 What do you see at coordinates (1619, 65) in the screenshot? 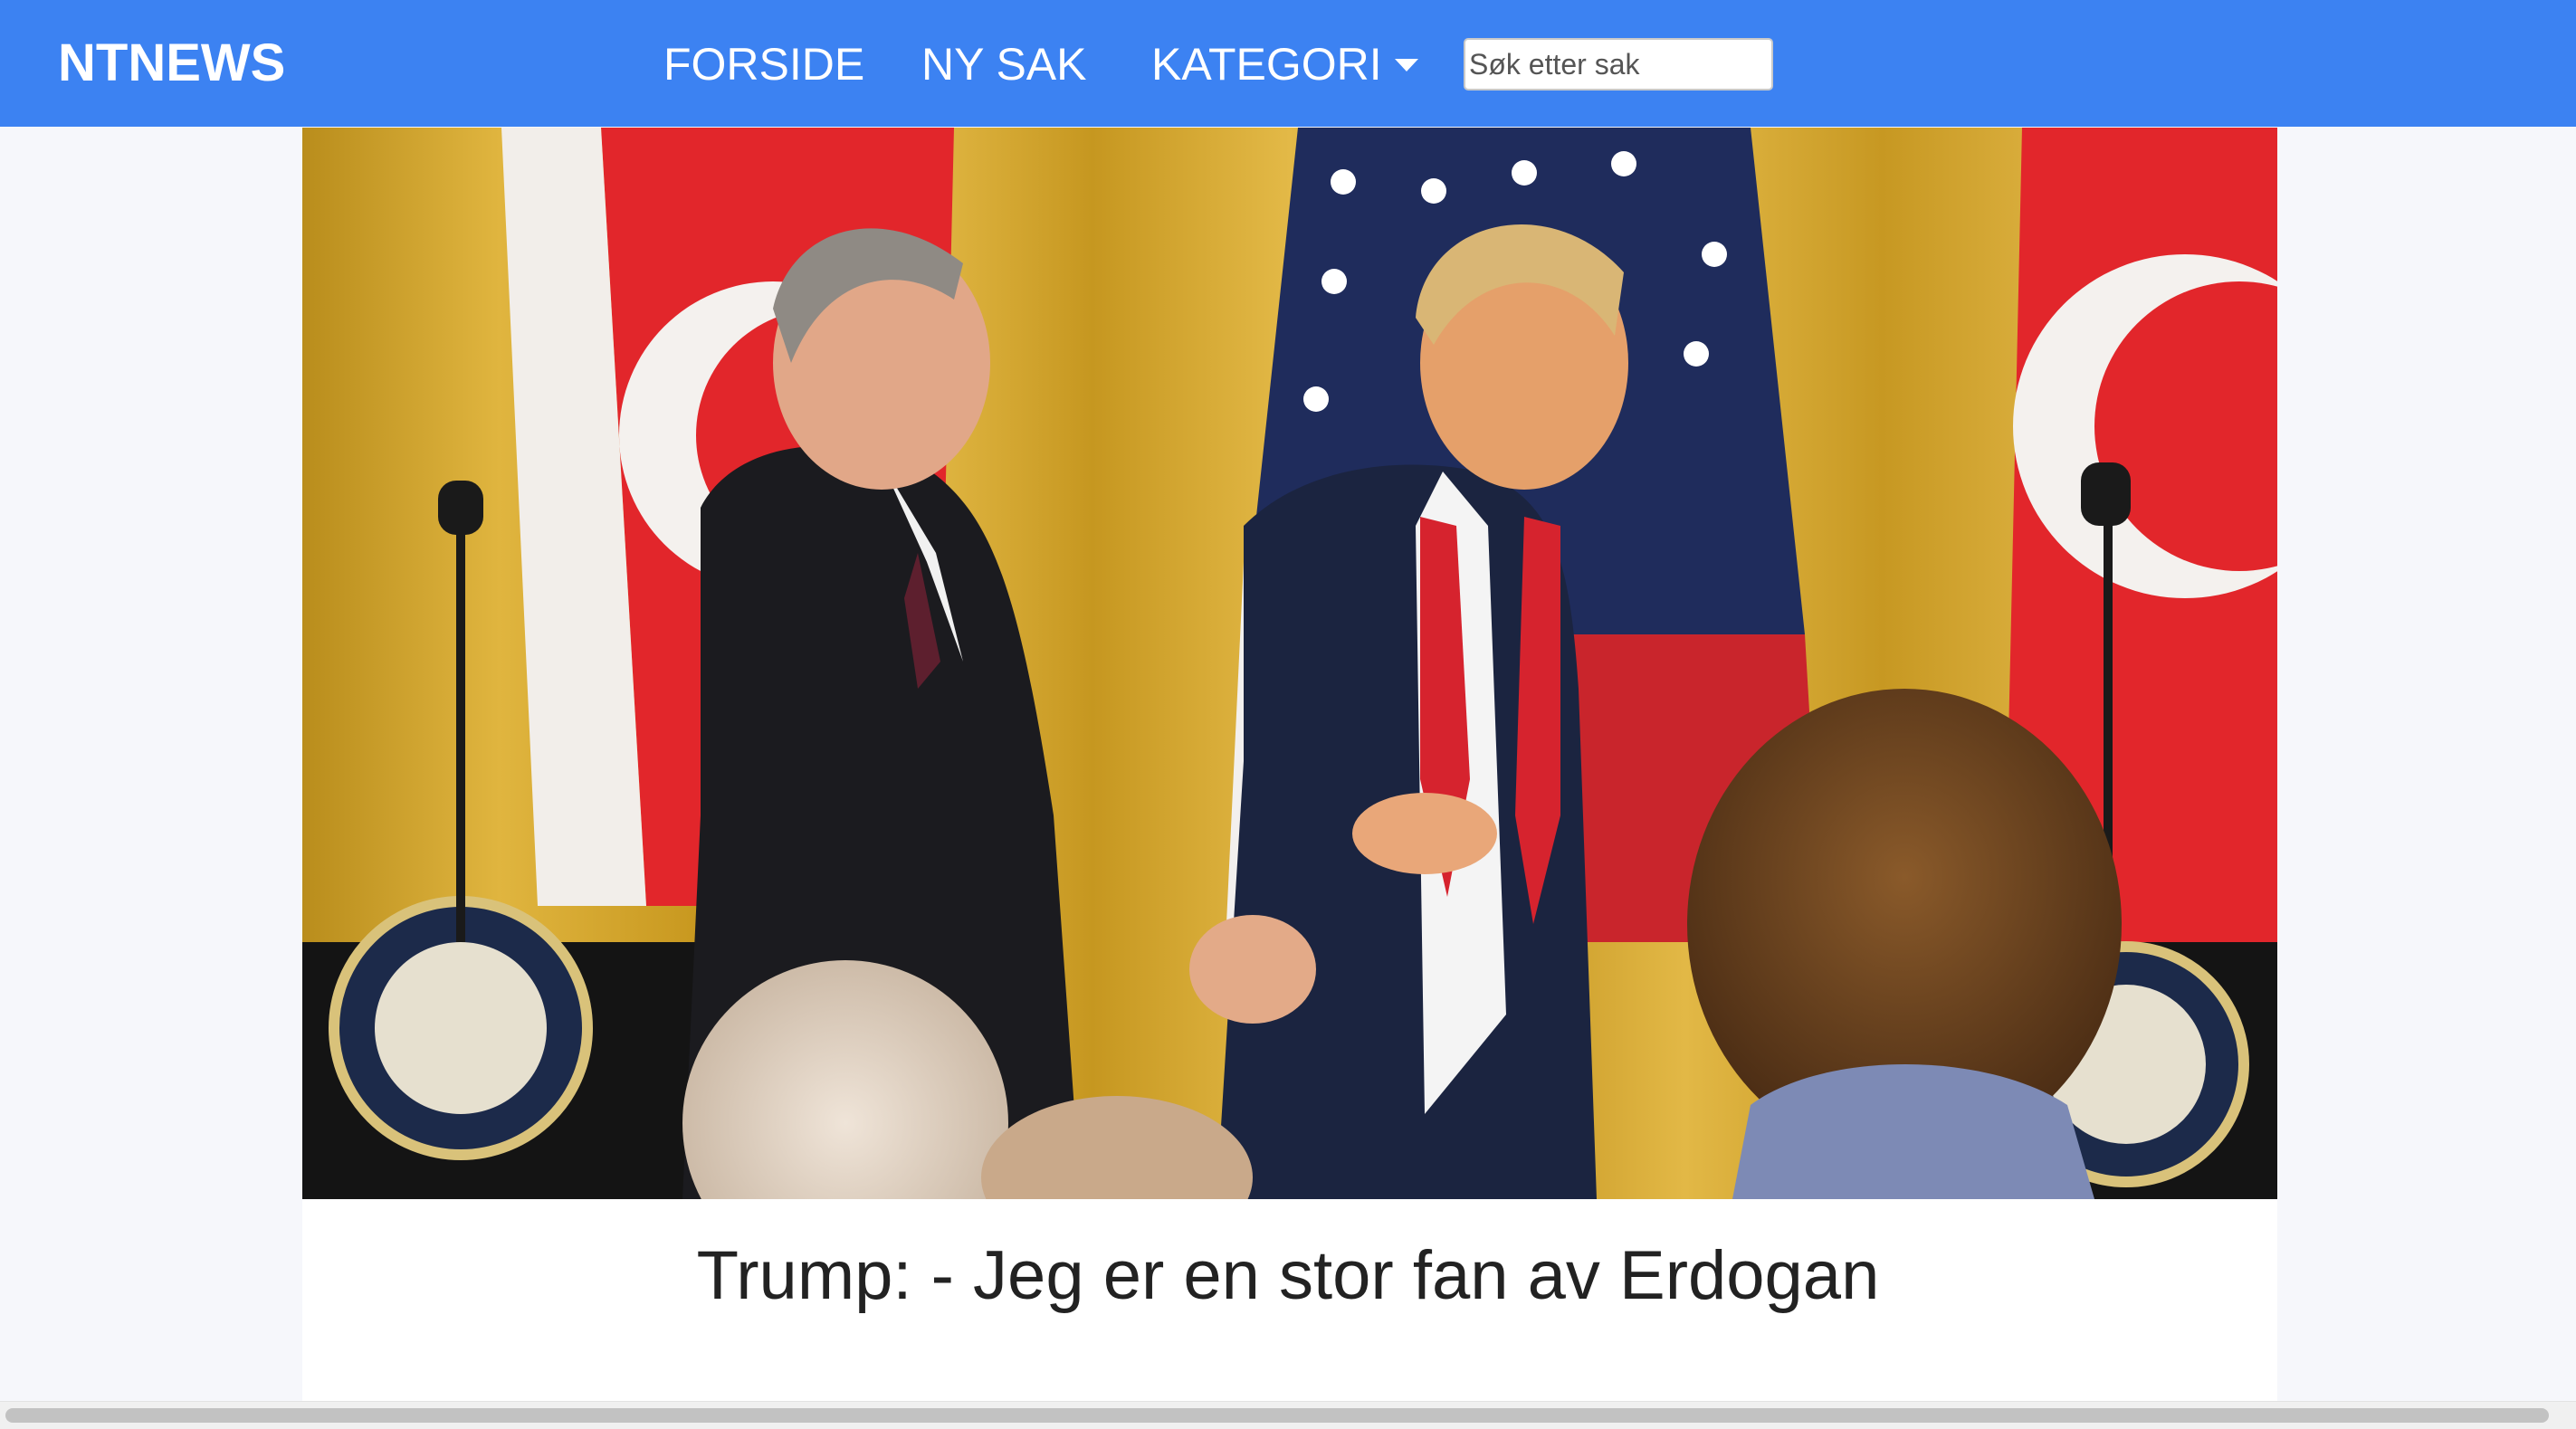
I see `search-input` at bounding box center [1619, 65].